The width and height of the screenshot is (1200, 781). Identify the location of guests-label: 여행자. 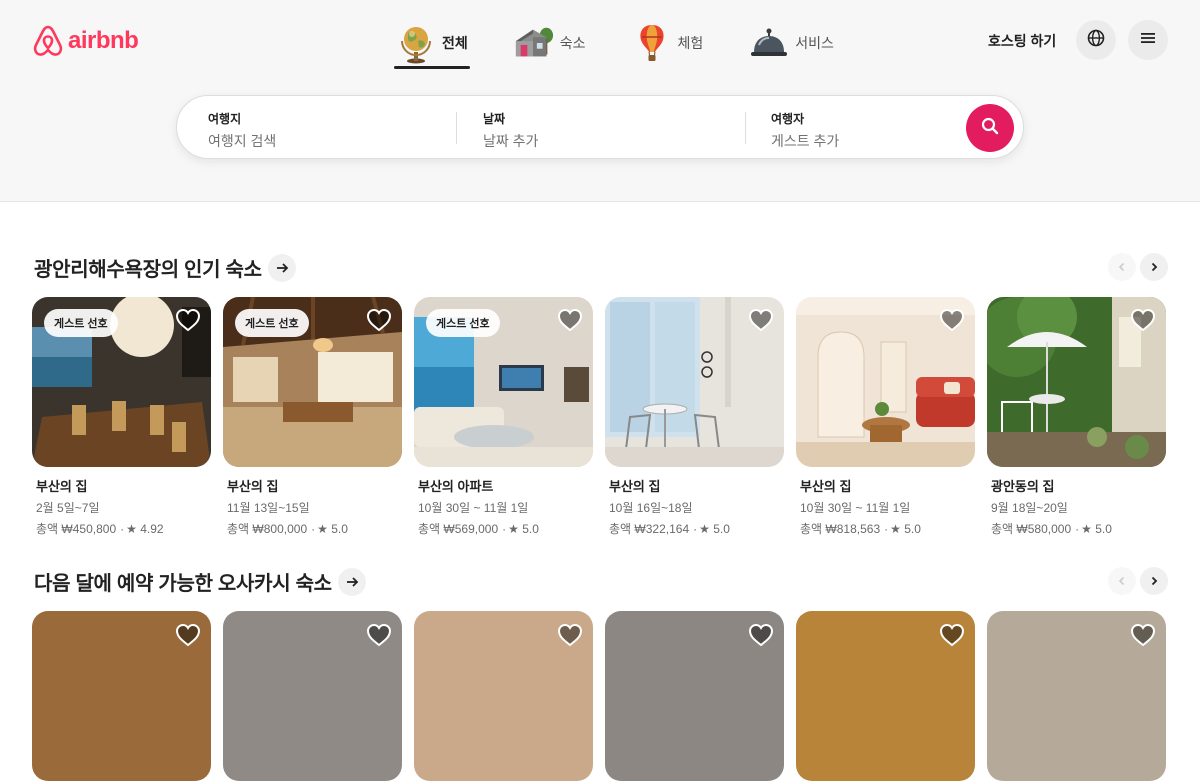
(788, 119).